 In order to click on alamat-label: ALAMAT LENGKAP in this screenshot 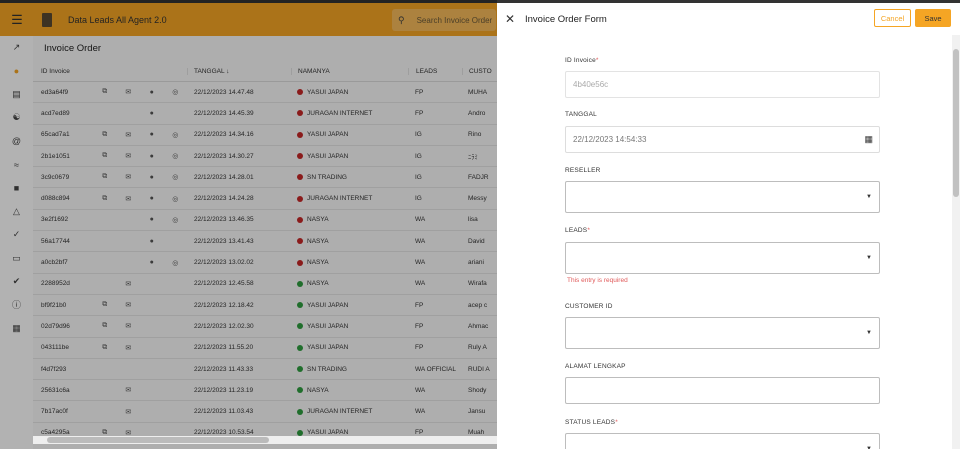, I will do `click(595, 366)`.